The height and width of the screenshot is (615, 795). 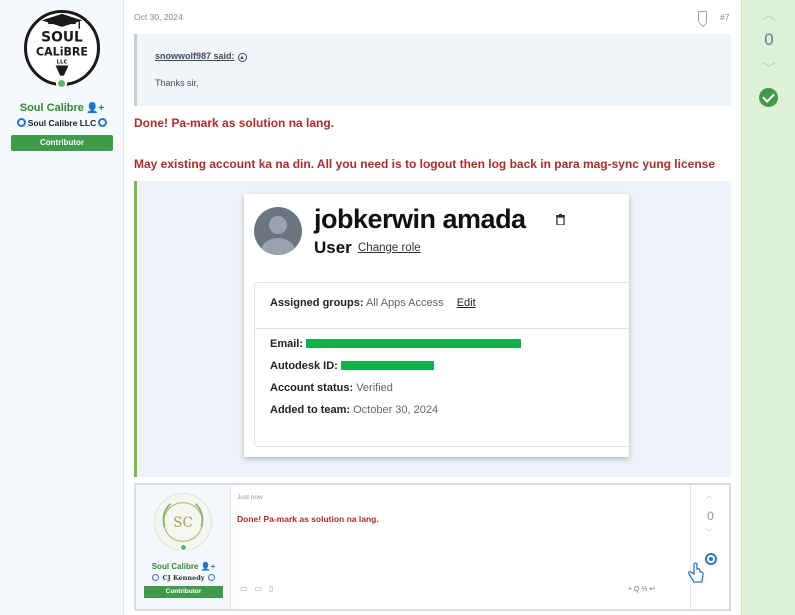 I want to click on embedded-online-icon, so click(x=183, y=547).